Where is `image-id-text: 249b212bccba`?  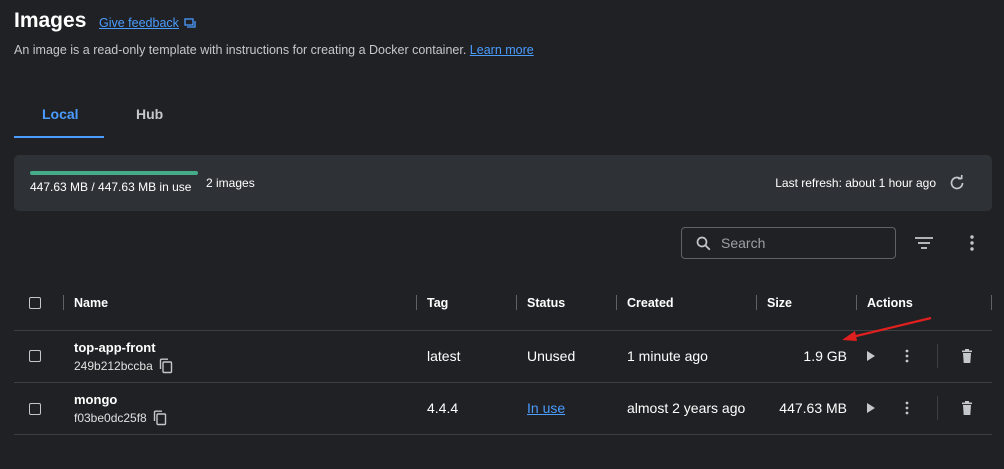 image-id-text: 249b212bccba is located at coordinates (113, 366).